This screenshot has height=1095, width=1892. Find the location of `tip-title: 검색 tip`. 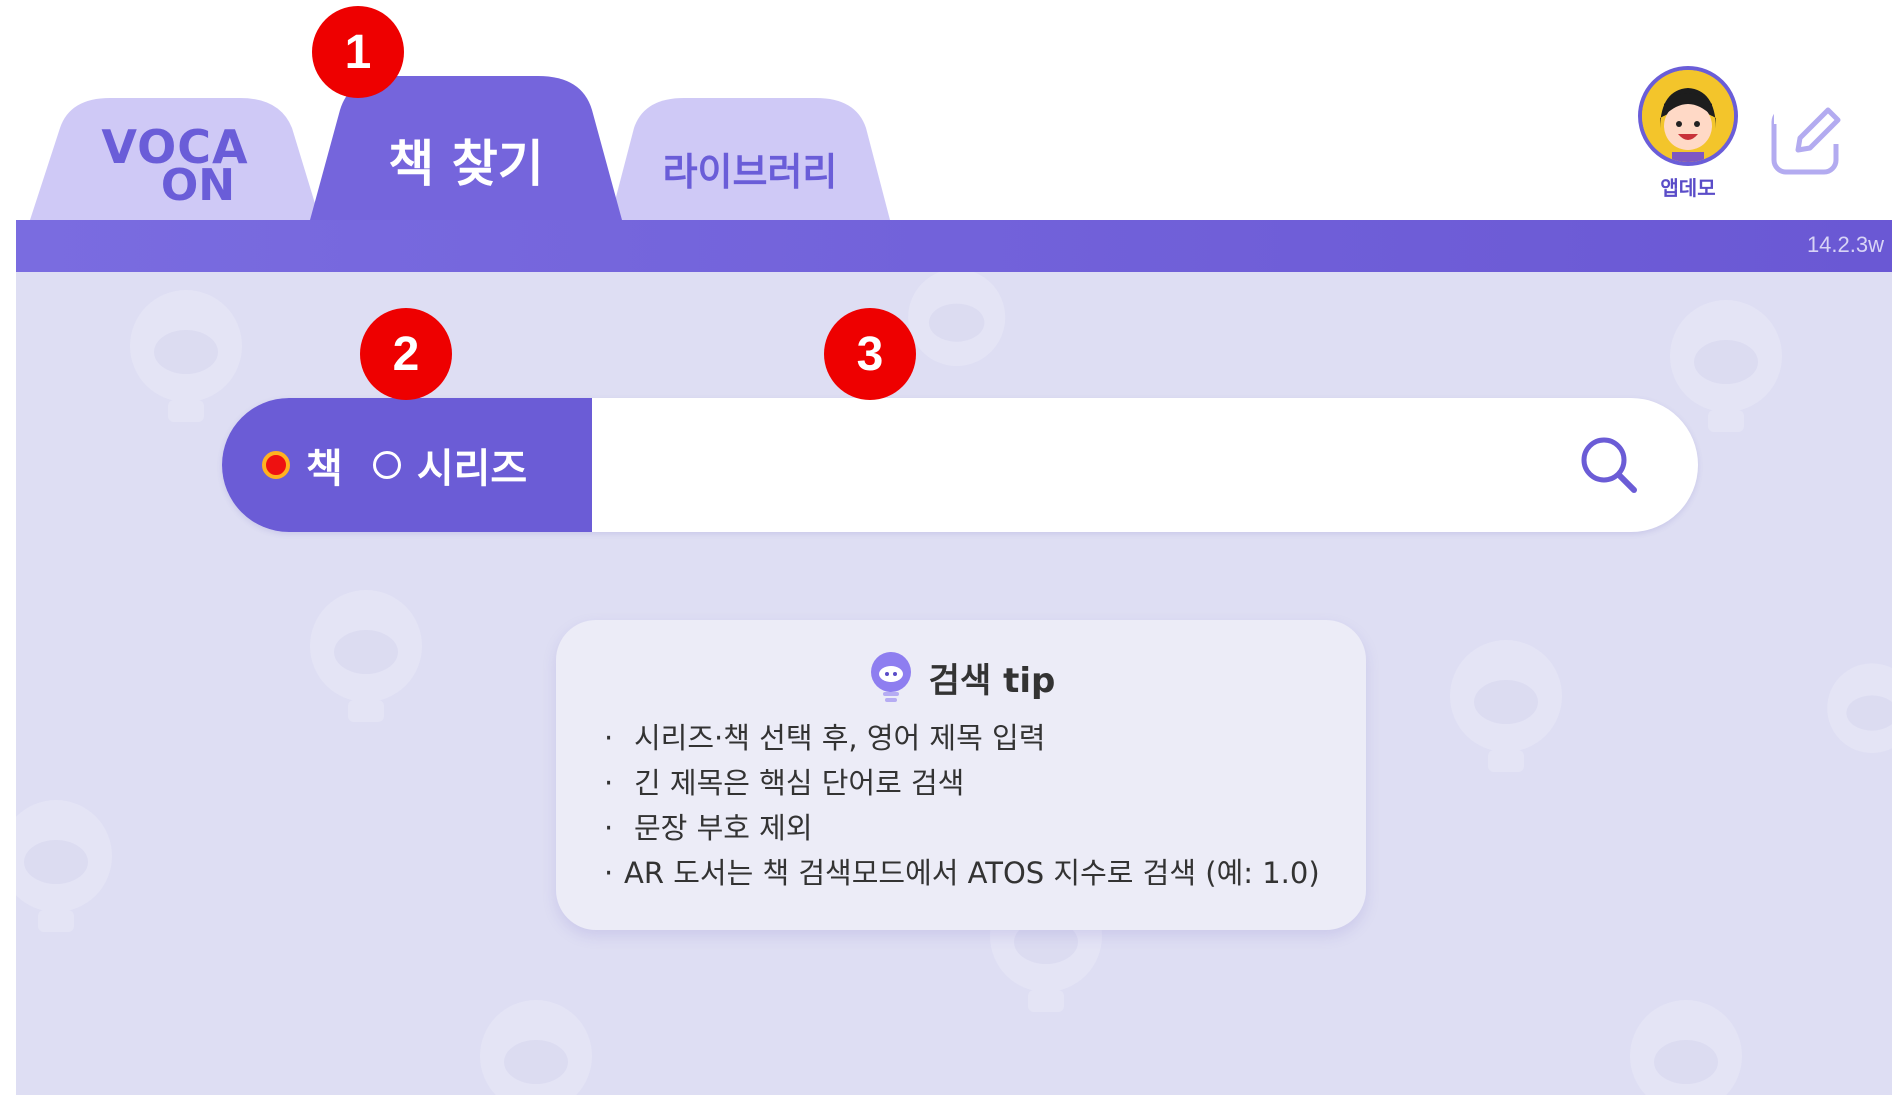

tip-title: 검색 tip is located at coordinates (961, 677).